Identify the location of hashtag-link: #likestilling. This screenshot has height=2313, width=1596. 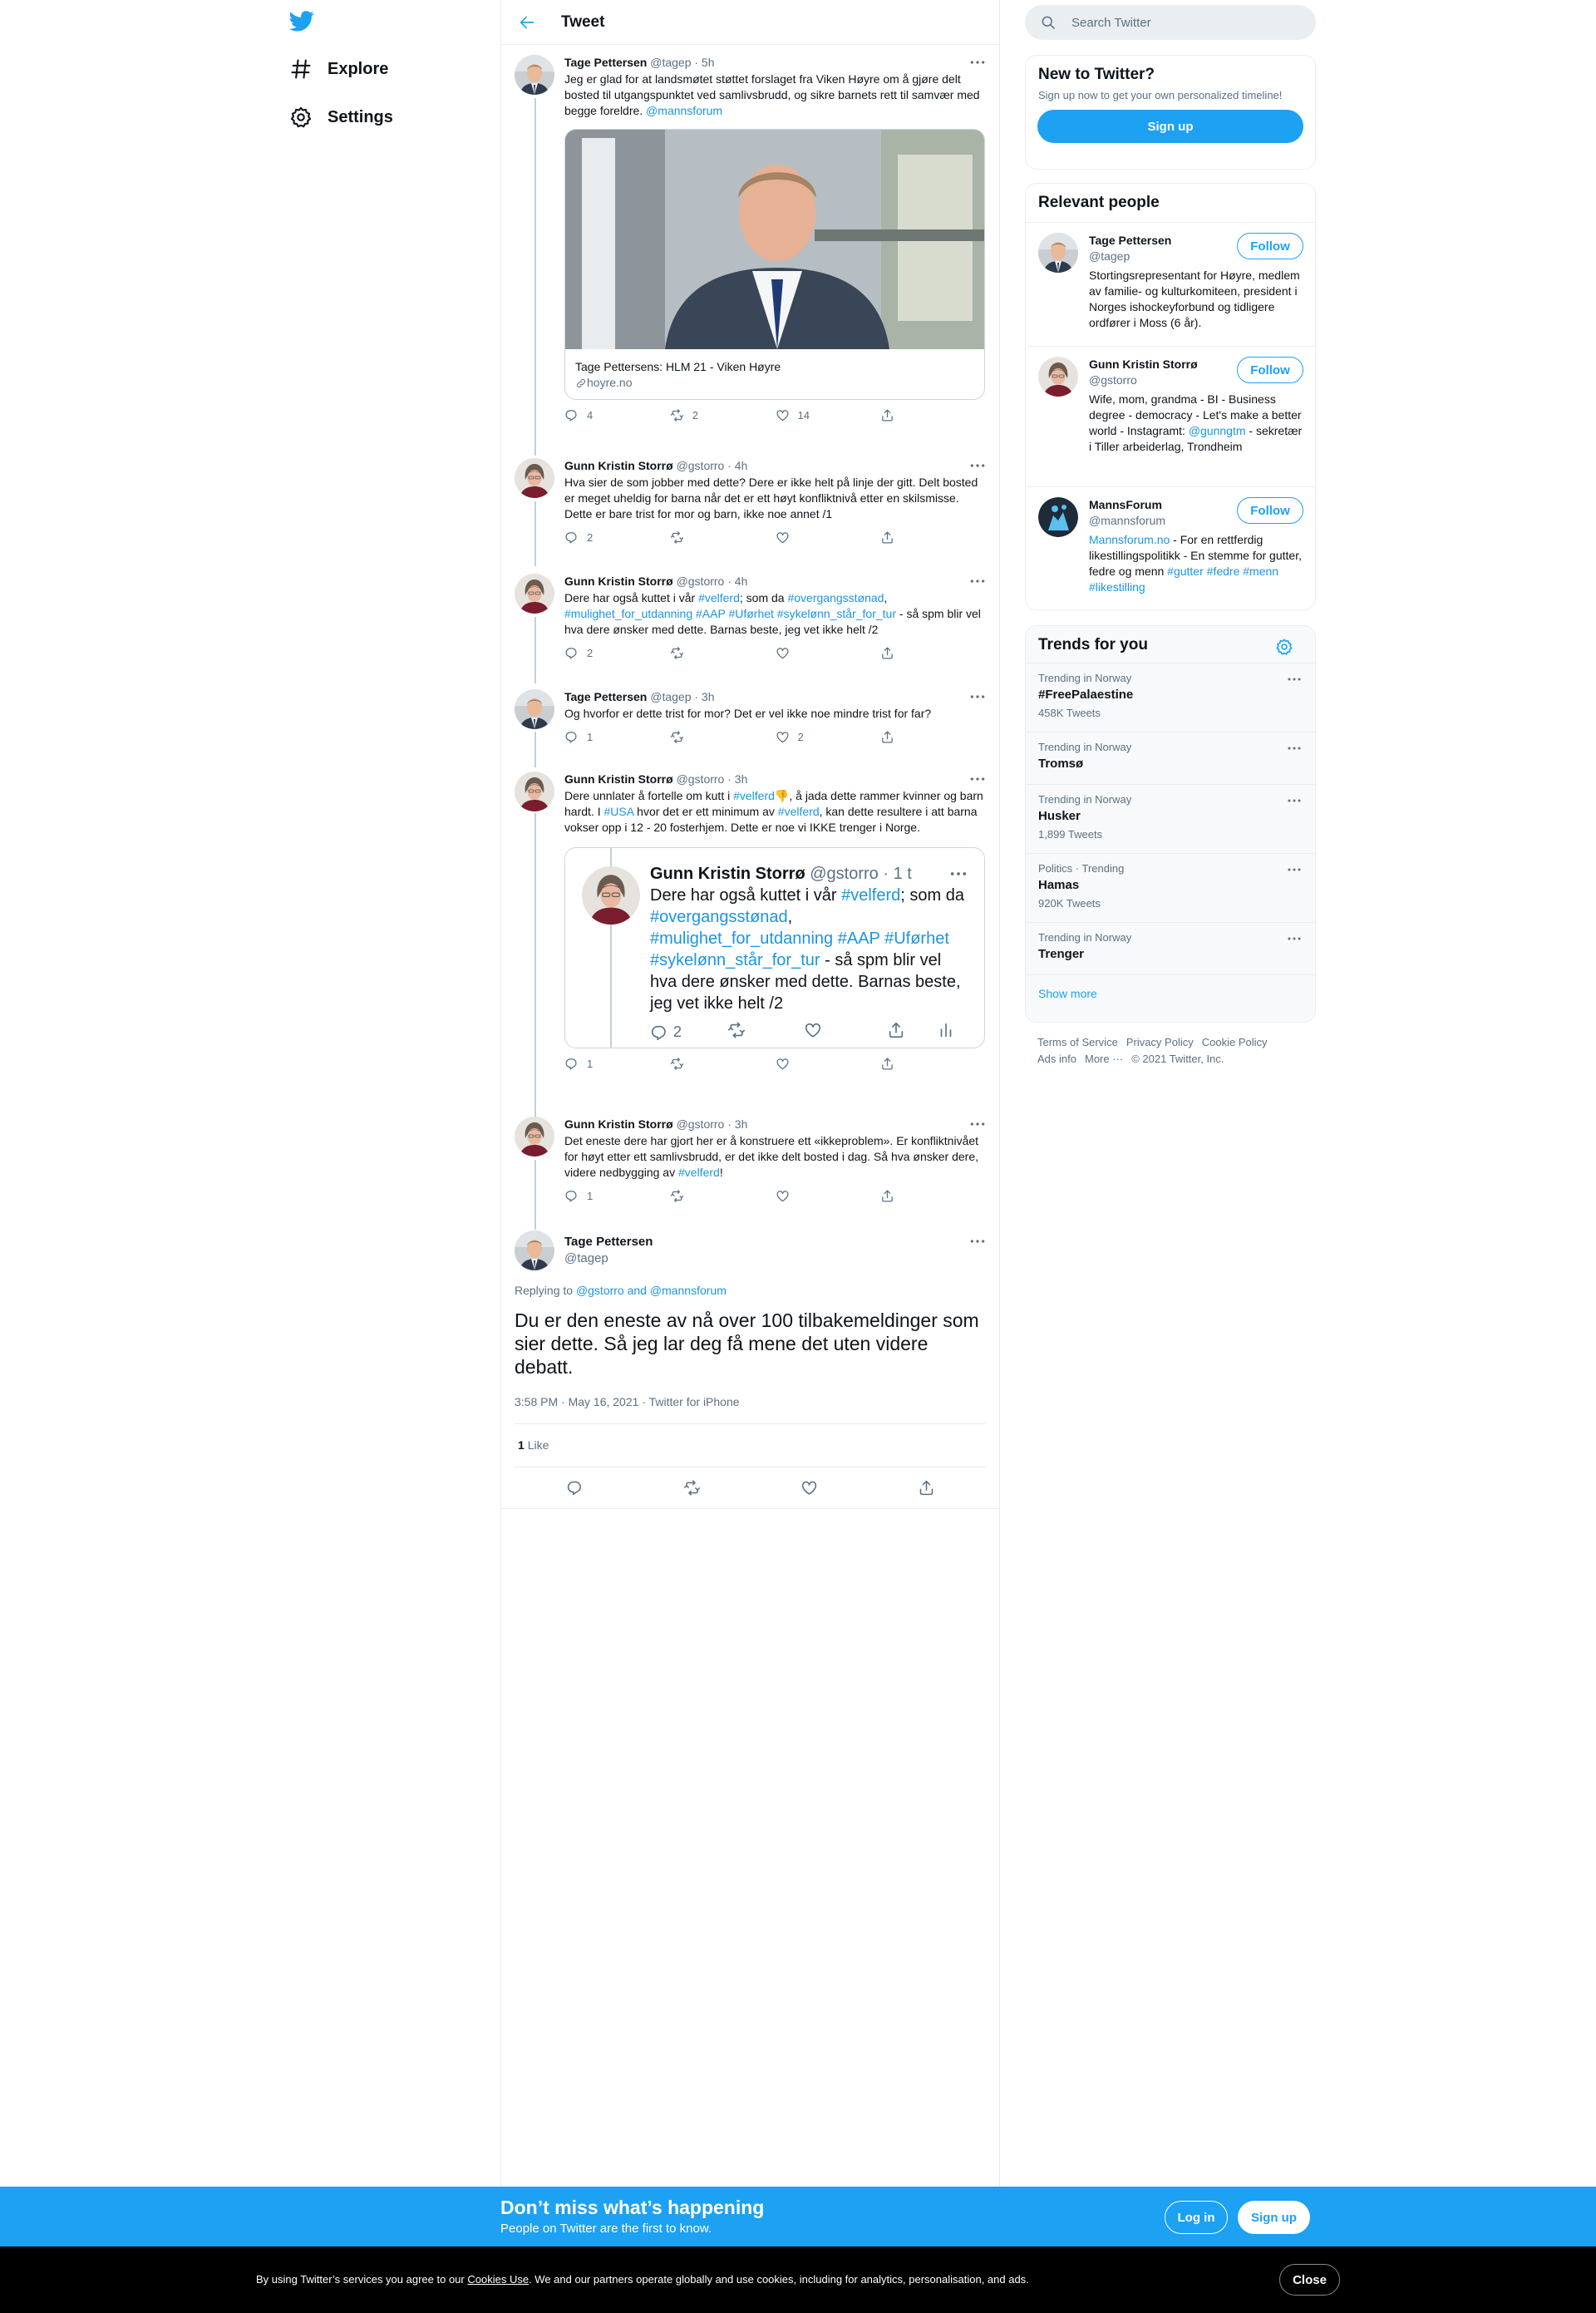
(1117, 587).